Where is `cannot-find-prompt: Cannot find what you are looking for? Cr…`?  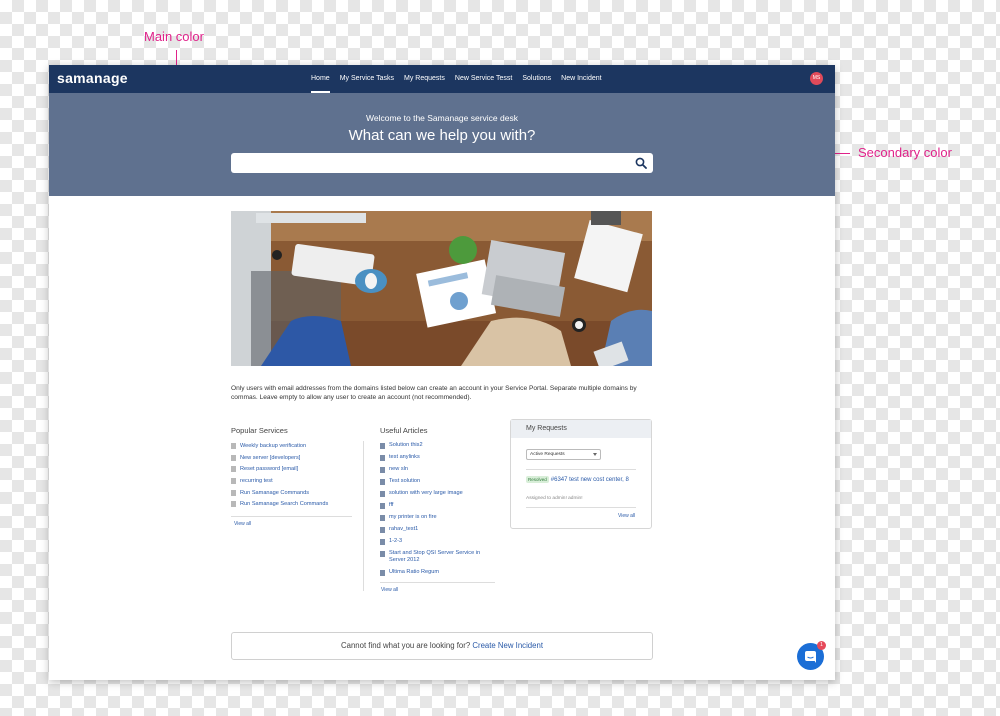
cannot-find-prompt: Cannot find what you are looking for? Cr… is located at coordinates (442, 646).